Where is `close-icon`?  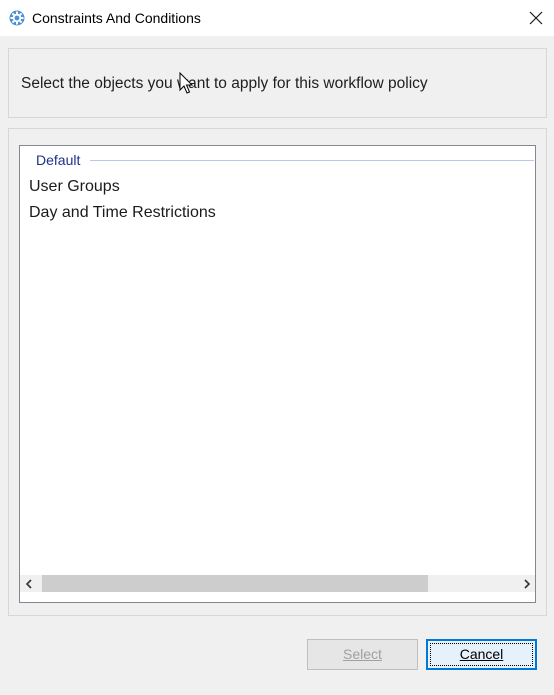 close-icon is located at coordinates (536, 18).